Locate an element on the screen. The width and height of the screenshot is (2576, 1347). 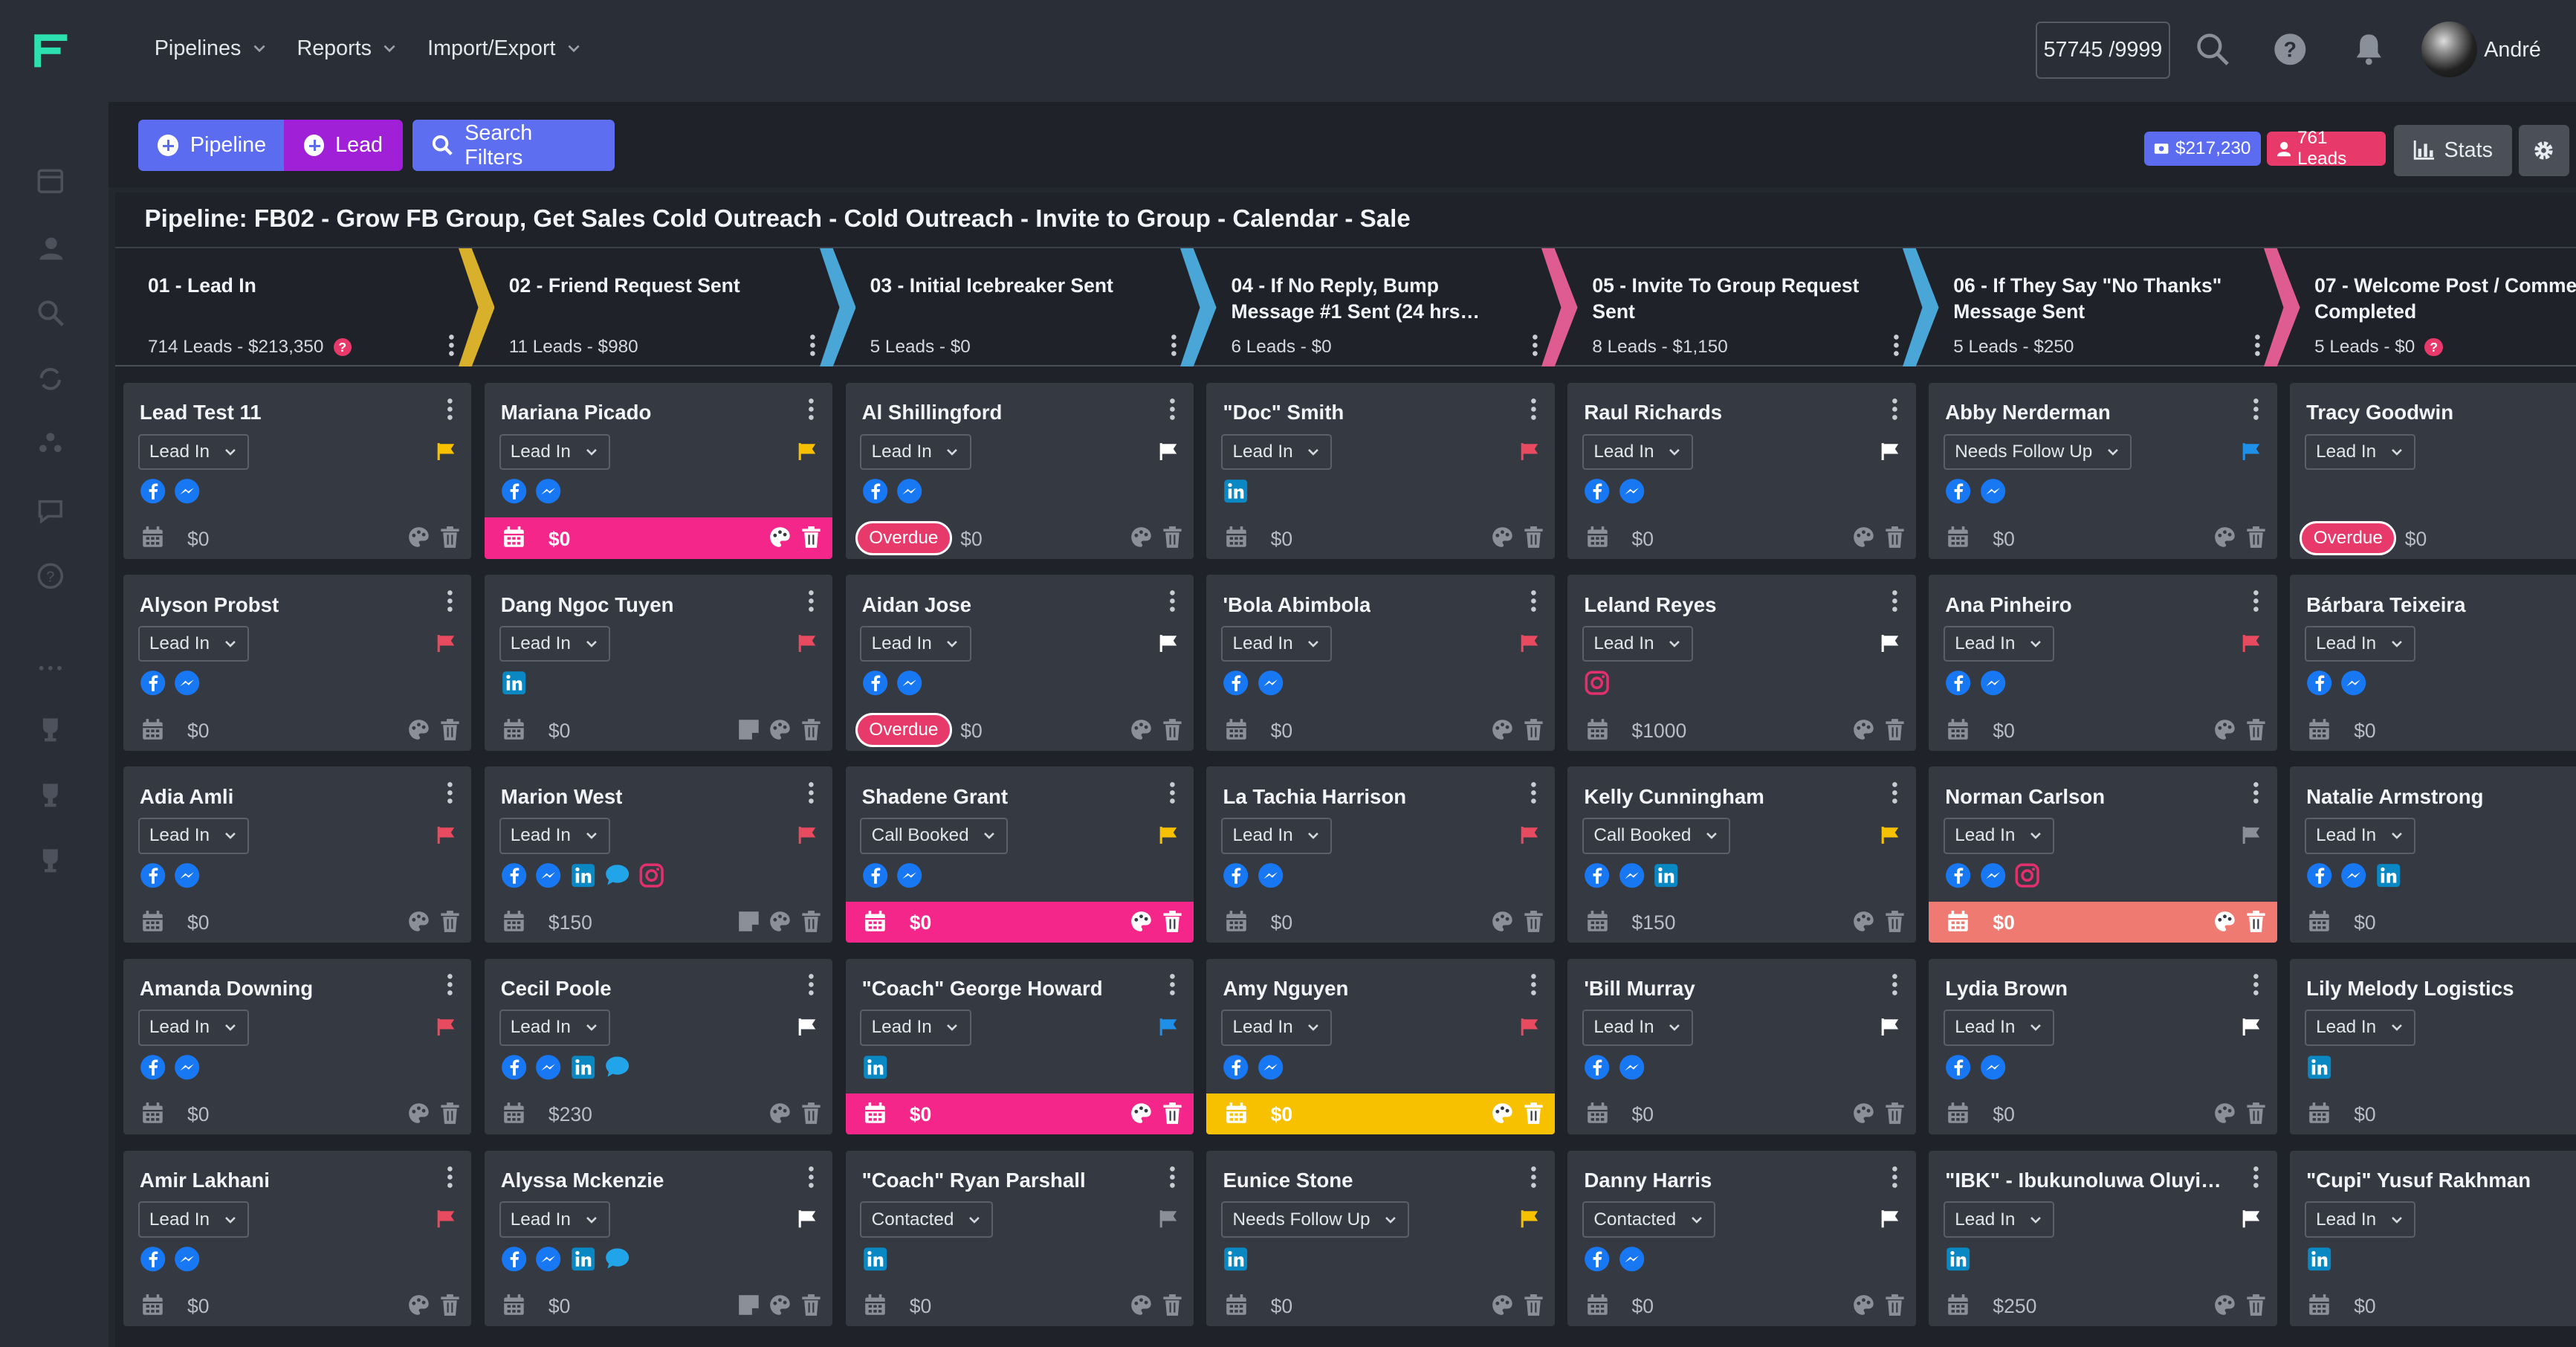
lead-card: Abby Nerderman Needs Follow Up $0 is located at coordinates (2103, 471).